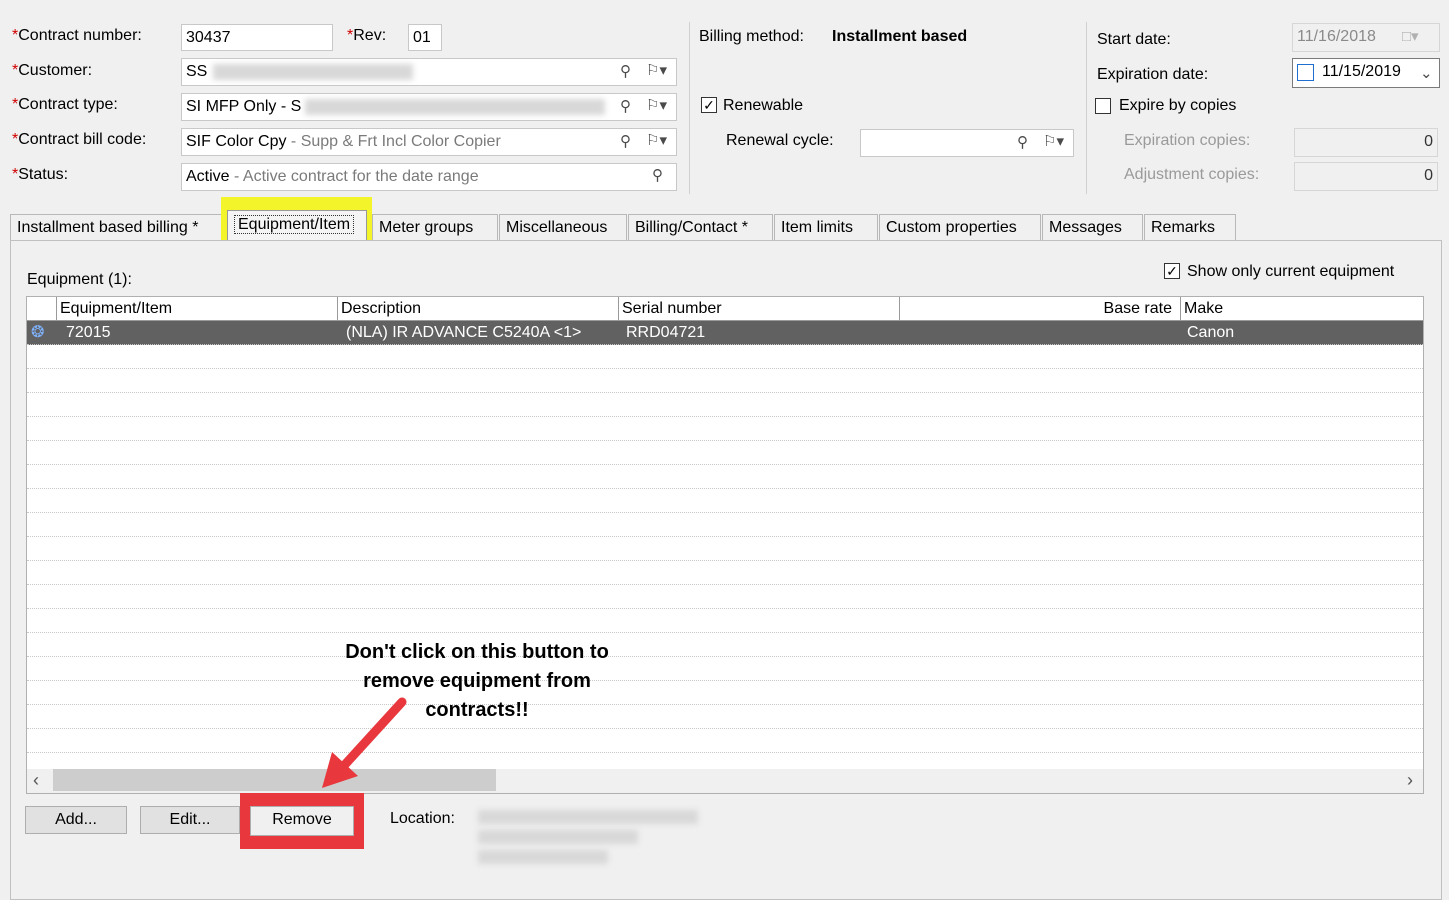  I want to click on adjustment-copies-input: 0, so click(1366, 176).